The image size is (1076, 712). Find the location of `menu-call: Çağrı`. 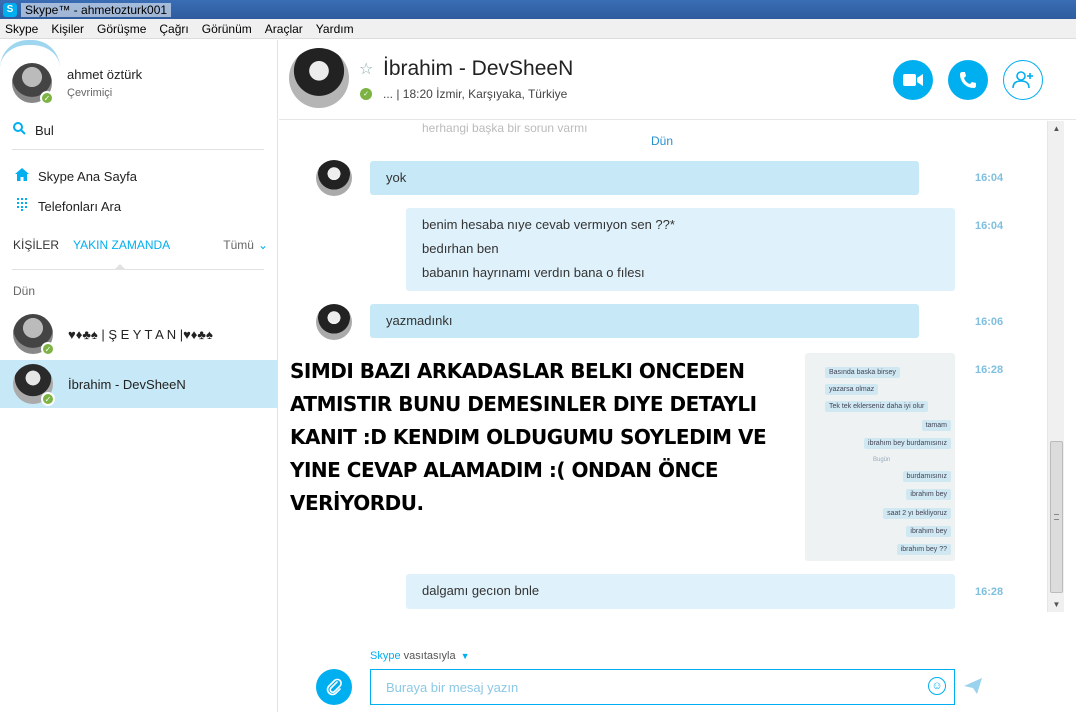

menu-call: Çağrı is located at coordinates (173, 29).